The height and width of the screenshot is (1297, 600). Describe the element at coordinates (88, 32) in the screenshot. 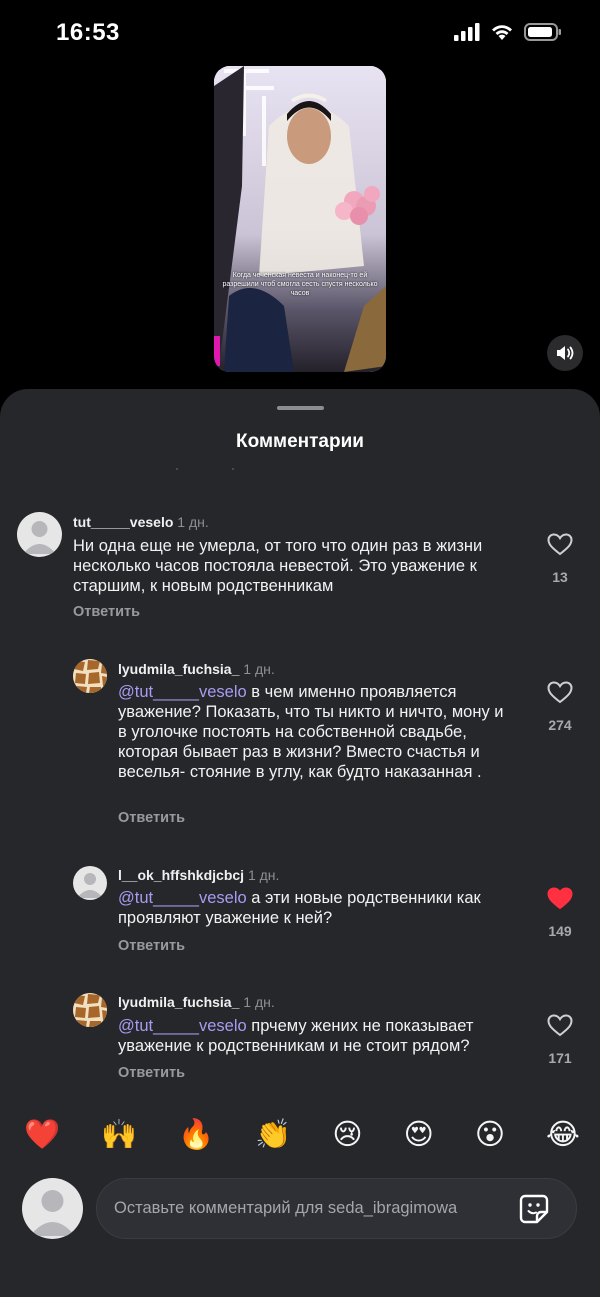

I see `status-time: 16:53` at that location.